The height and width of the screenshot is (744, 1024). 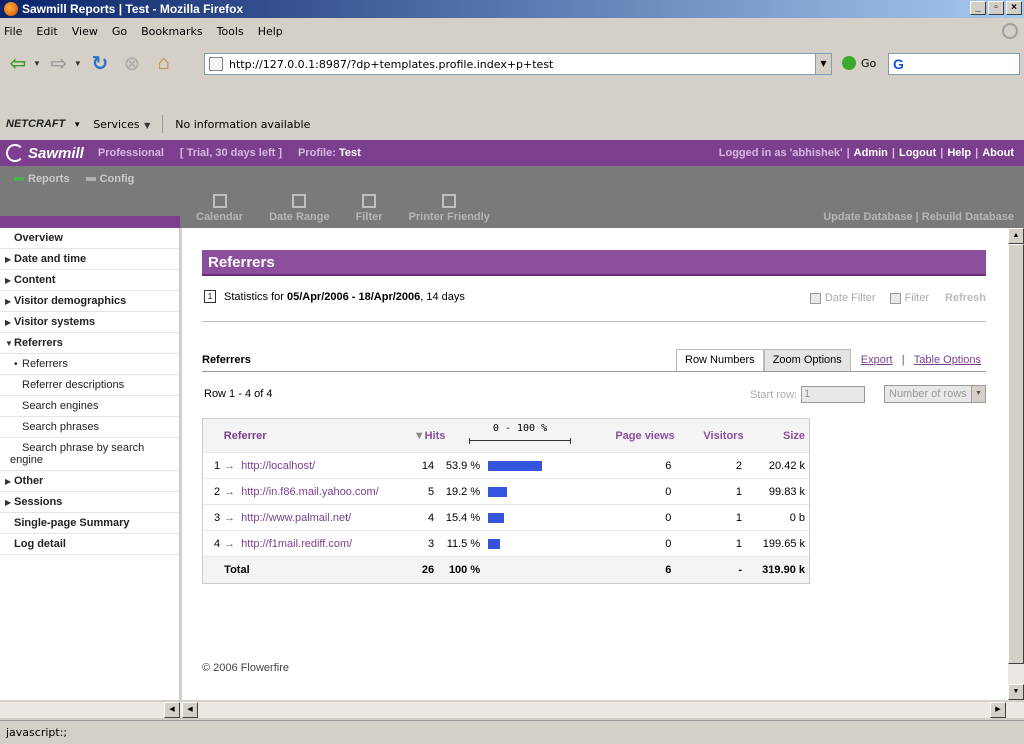 I want to click on restore-icon: ▫, so click(x=996, y=8).